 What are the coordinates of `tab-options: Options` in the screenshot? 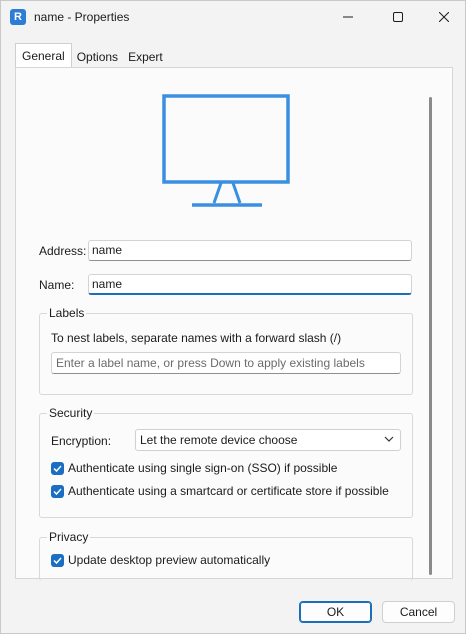 It's located at (97, 56).